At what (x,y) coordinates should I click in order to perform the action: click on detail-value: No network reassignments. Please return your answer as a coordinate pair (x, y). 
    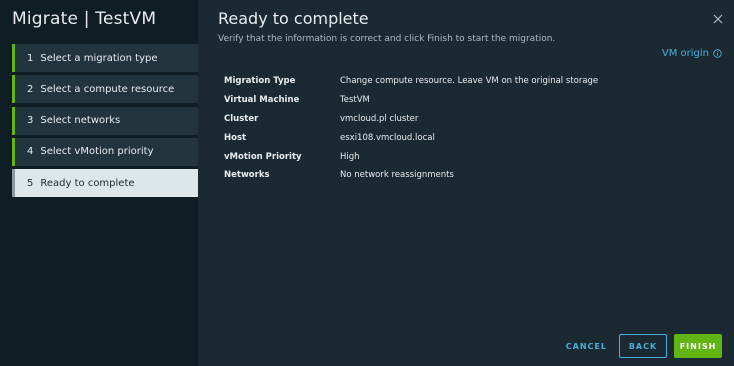
    Looking at the image, I should click on (397, 175).